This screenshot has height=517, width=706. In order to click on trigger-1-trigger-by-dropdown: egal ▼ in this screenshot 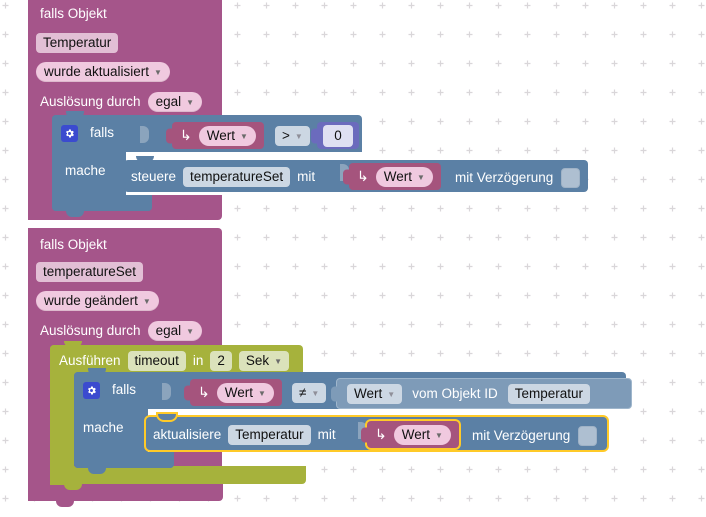, I will do `click(175, 102)`.